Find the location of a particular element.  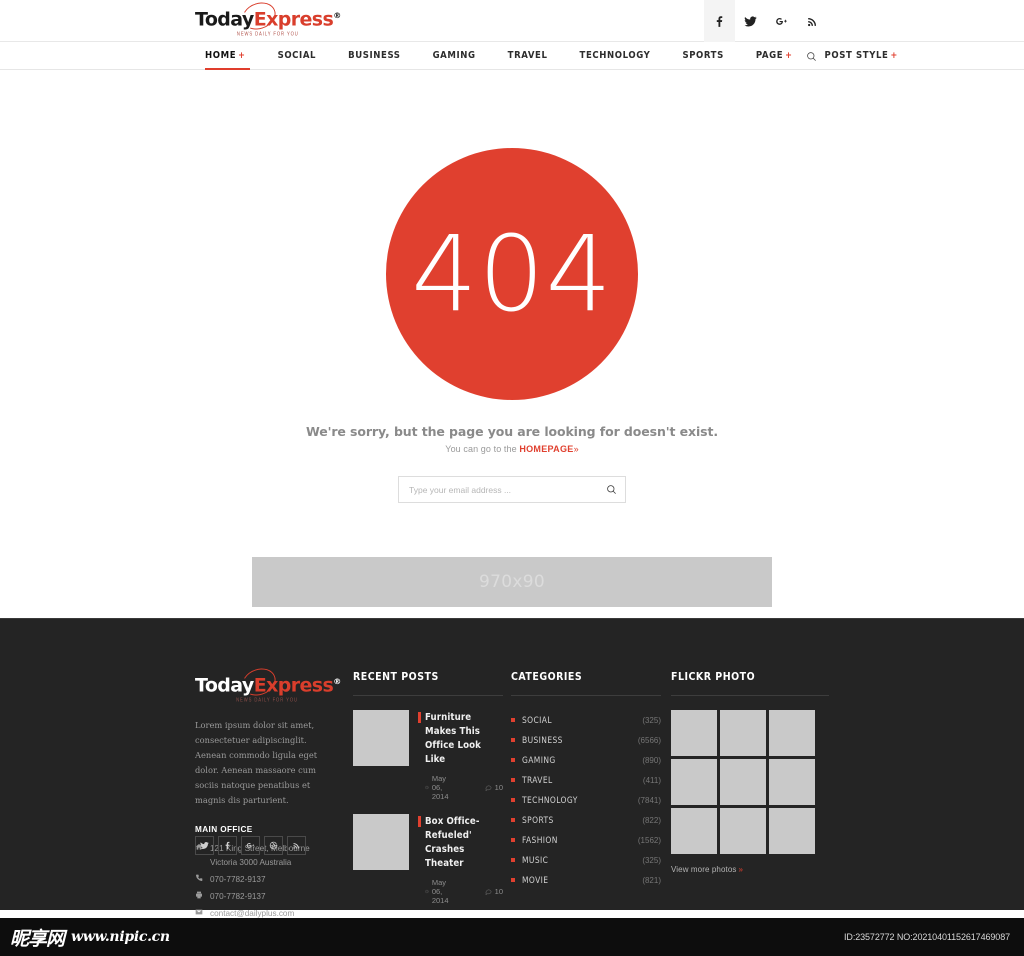

error-secondary-prefix: You can go to the is located at coordinates (482, 449).